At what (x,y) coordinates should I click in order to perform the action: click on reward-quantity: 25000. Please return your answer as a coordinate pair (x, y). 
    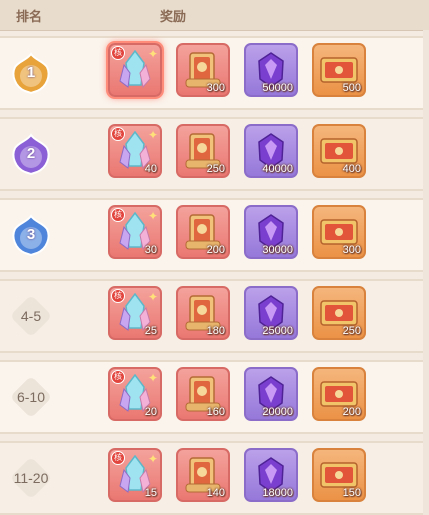
    Looking at the image, I should click on (277, 331).